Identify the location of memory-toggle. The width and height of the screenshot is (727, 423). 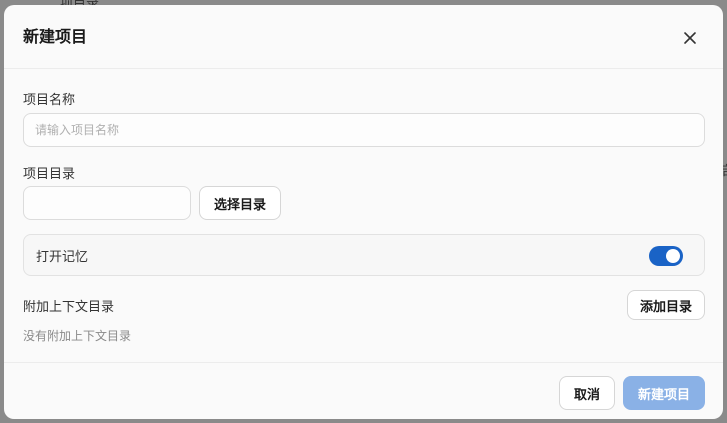
(666, 256).